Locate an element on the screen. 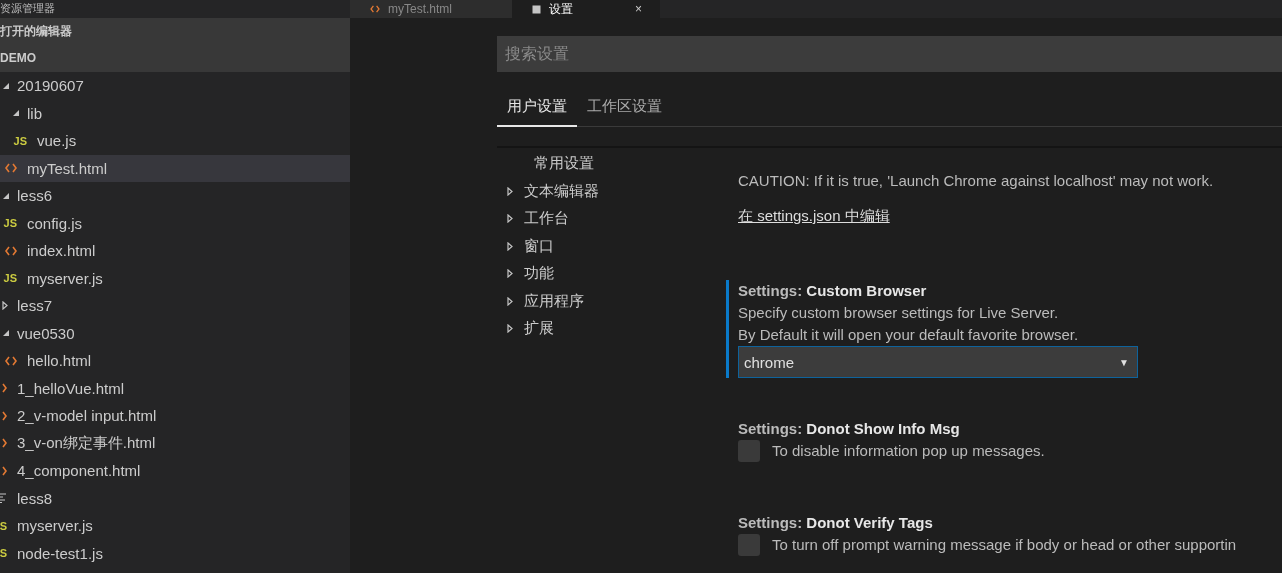  document-icon is located at coordinates (536, 9).